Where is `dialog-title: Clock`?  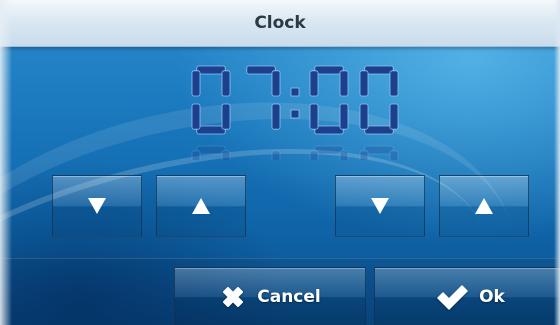
dialog-title: Clock is located at coordinates (280, 23).